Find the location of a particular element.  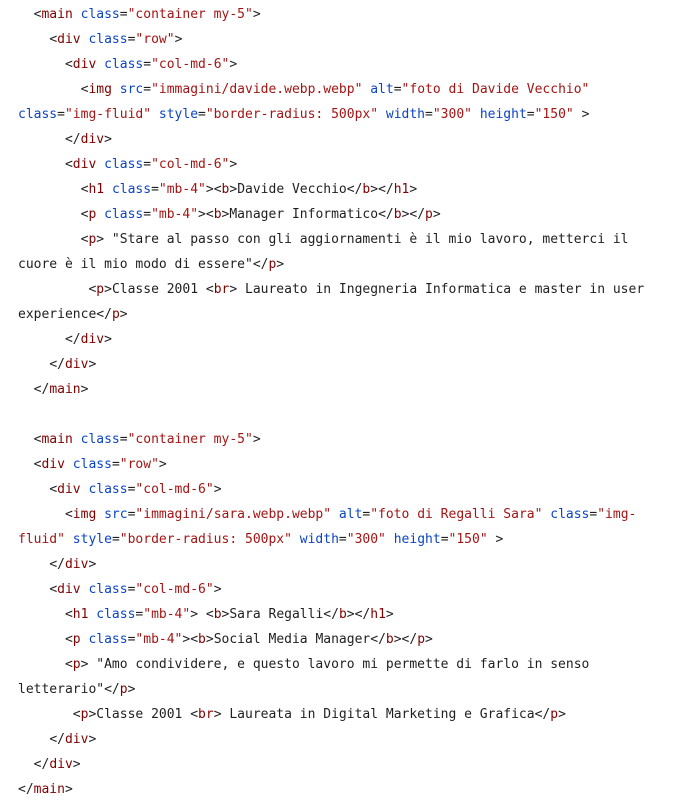

code-token-attribute-value: "foto di Davide Vecchio" is located at coordinates (495, 89).